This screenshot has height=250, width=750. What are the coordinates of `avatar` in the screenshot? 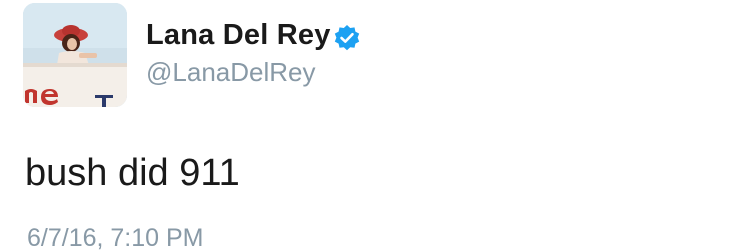 It's located at (75, 55).